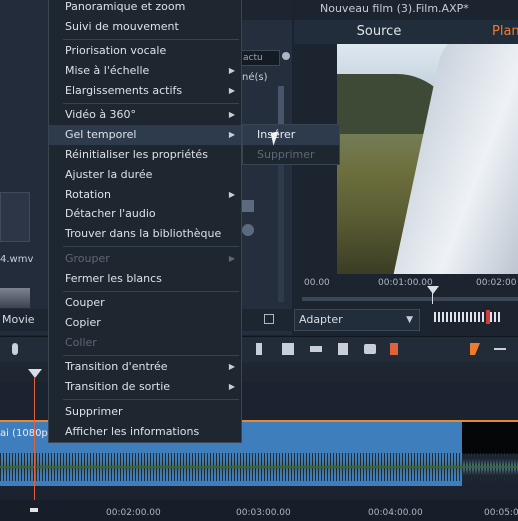  Describe the element at coordinates (81, 342) in the screenshot. I see `menu-item-paste: Coller` at that location.